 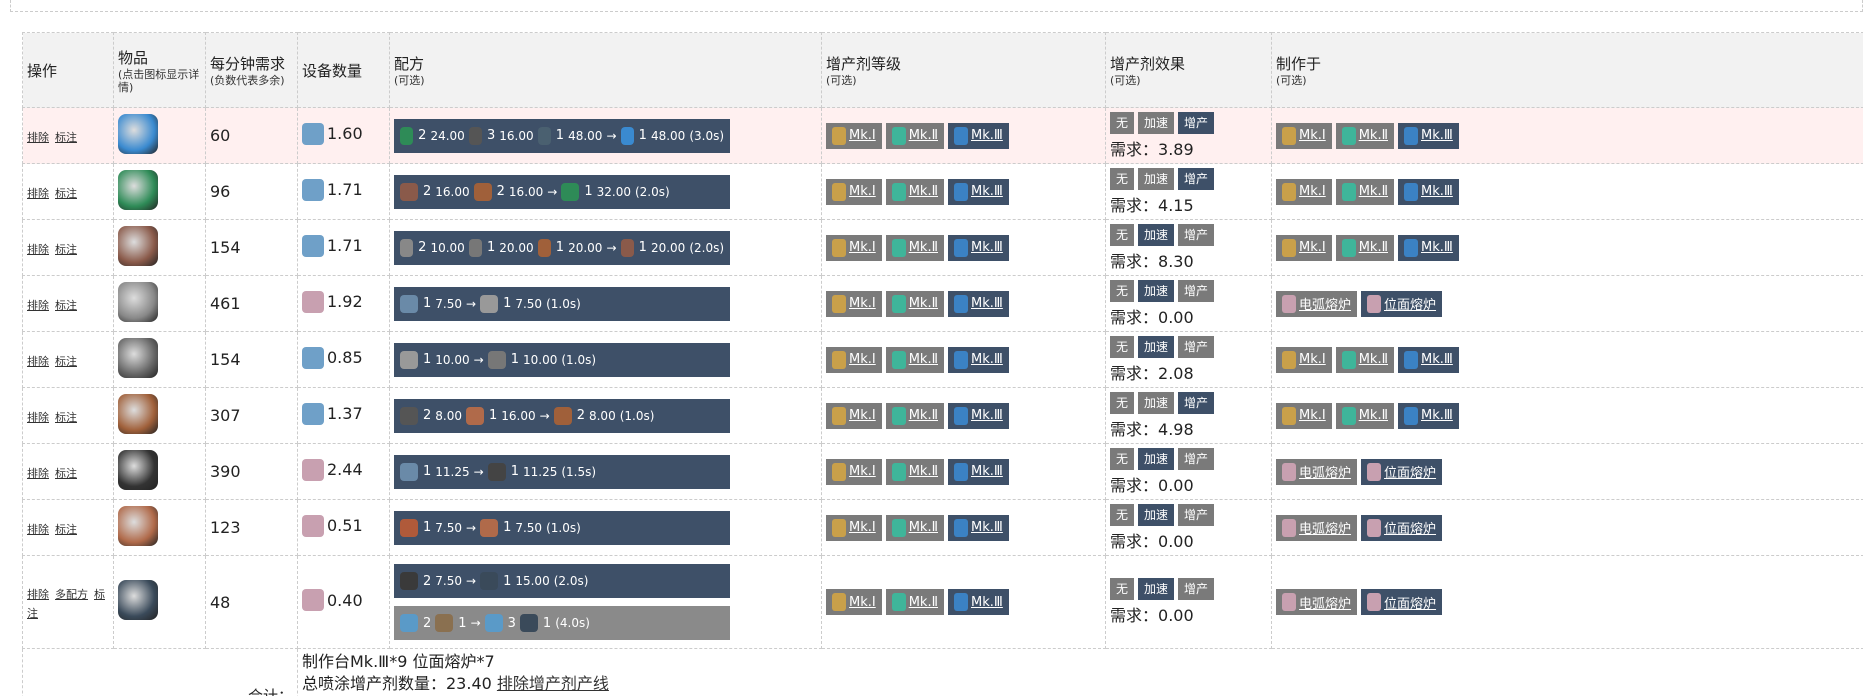 I want to click on recipe-bar: 2 7.50 → 1 15.00 (2.0s), so click(x=562, y=581).